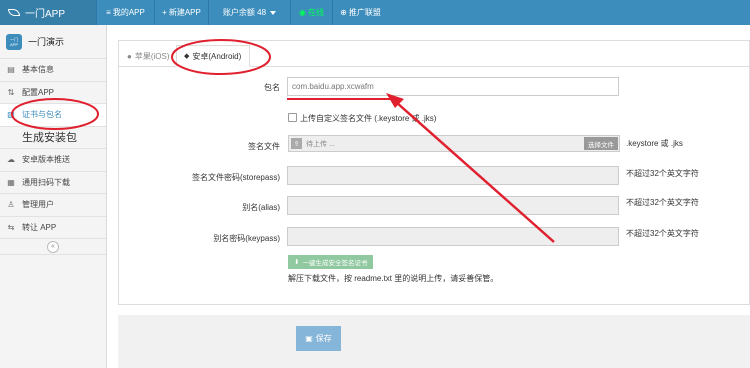  What do you see at coordinates (49, 138) in the screenshot?
I see `sidebar-item-label: 生成安装包` at bounding box center [49, 138].